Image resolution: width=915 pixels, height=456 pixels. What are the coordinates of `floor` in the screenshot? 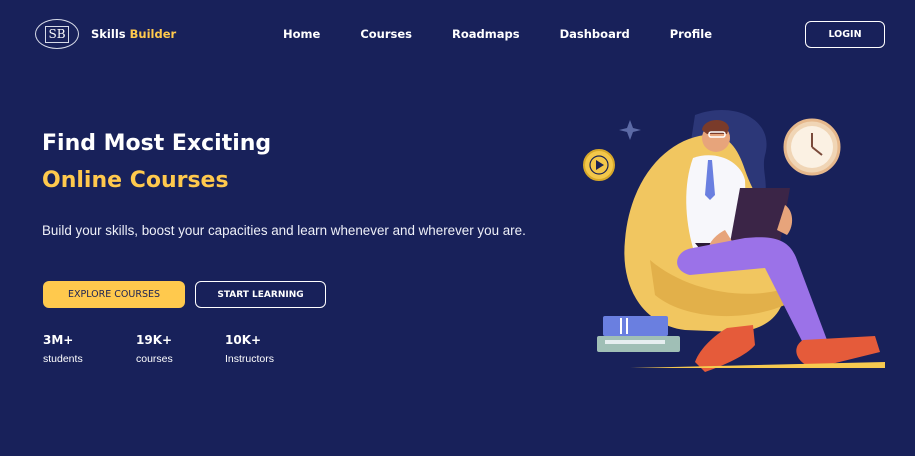 It's located at (757, 365).